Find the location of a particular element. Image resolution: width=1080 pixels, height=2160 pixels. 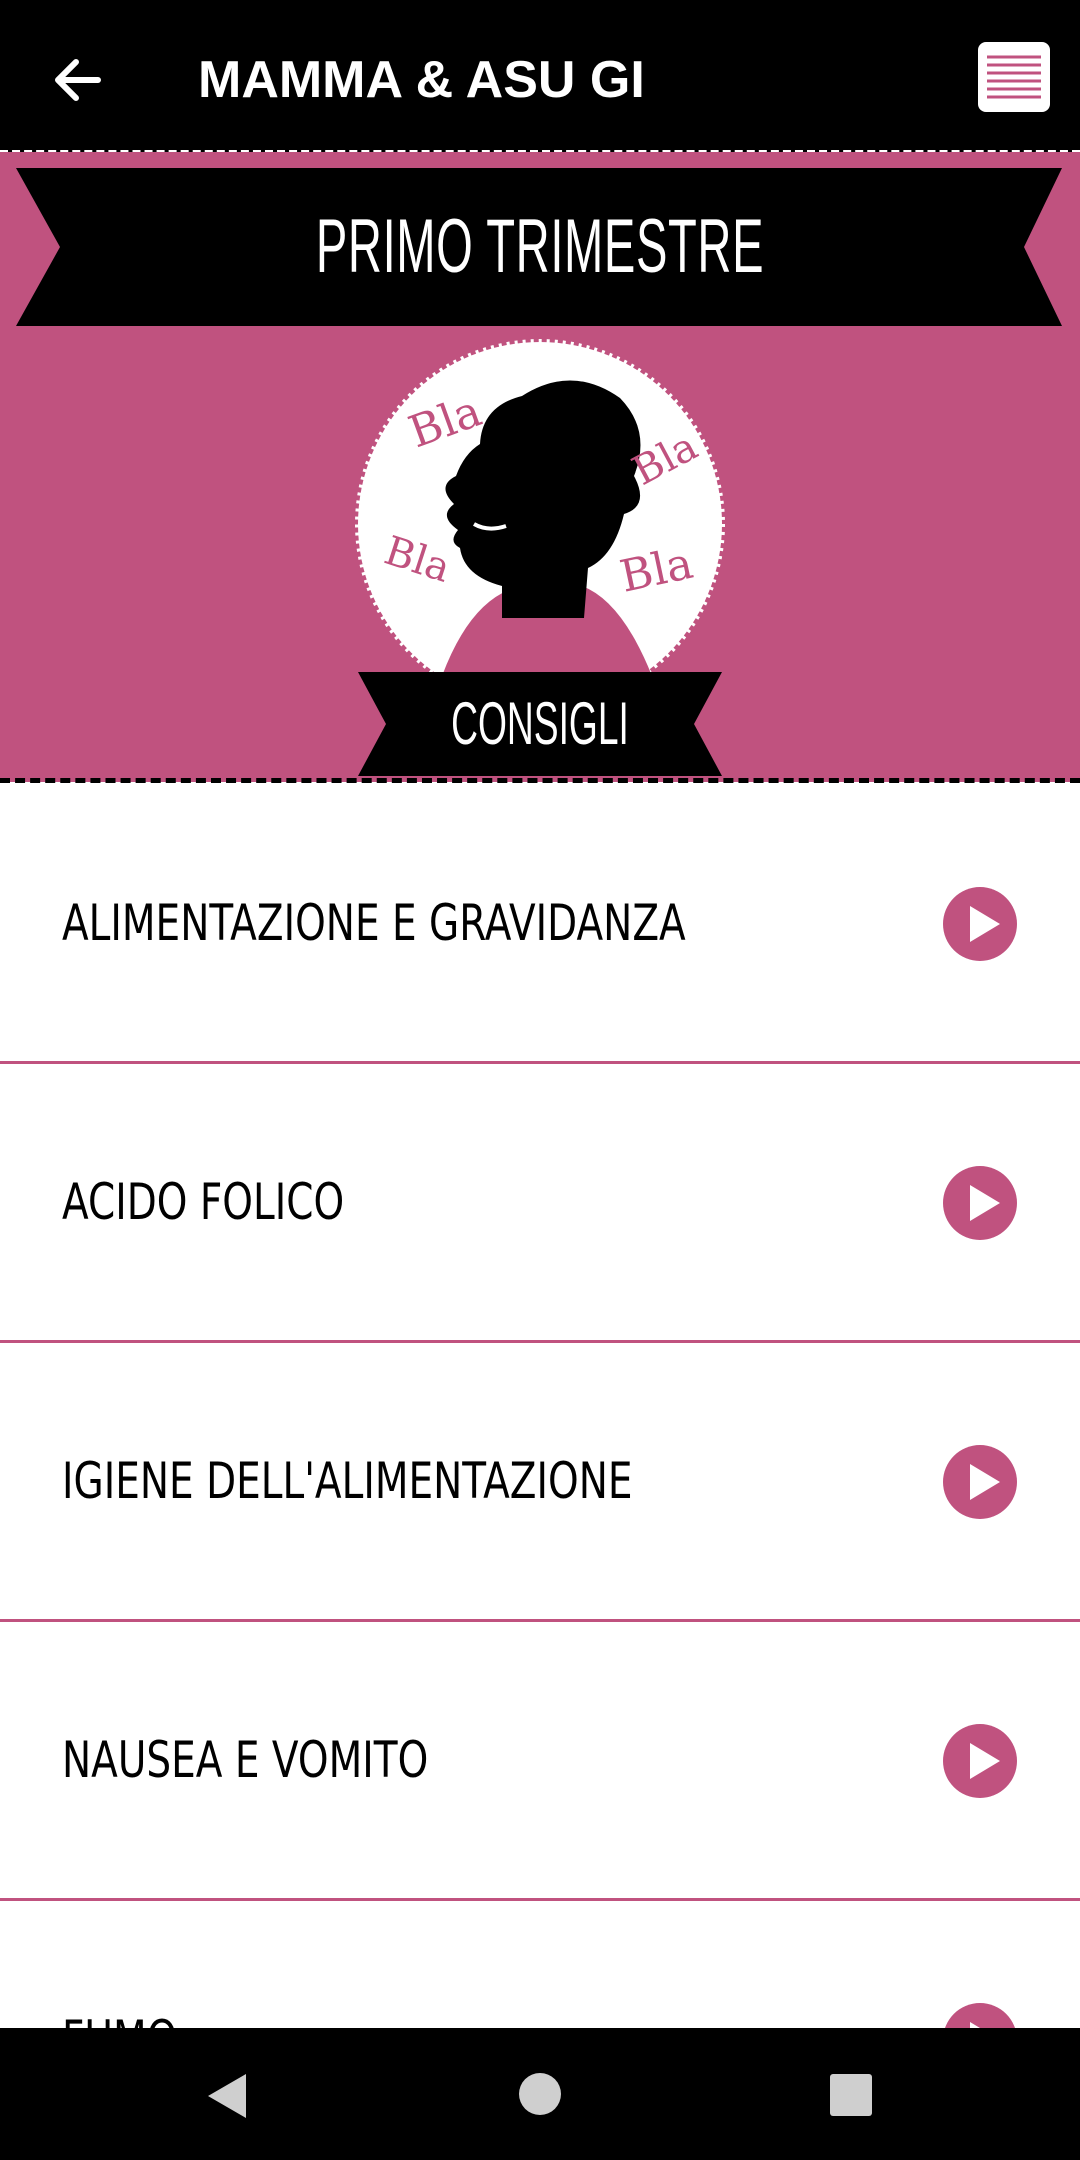

back-button is located at coordinates (76, 80).